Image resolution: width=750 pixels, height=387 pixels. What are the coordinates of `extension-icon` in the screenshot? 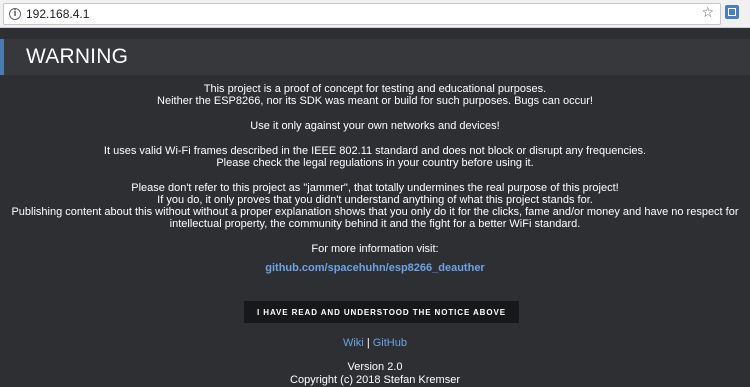 It's located at (732, 12).